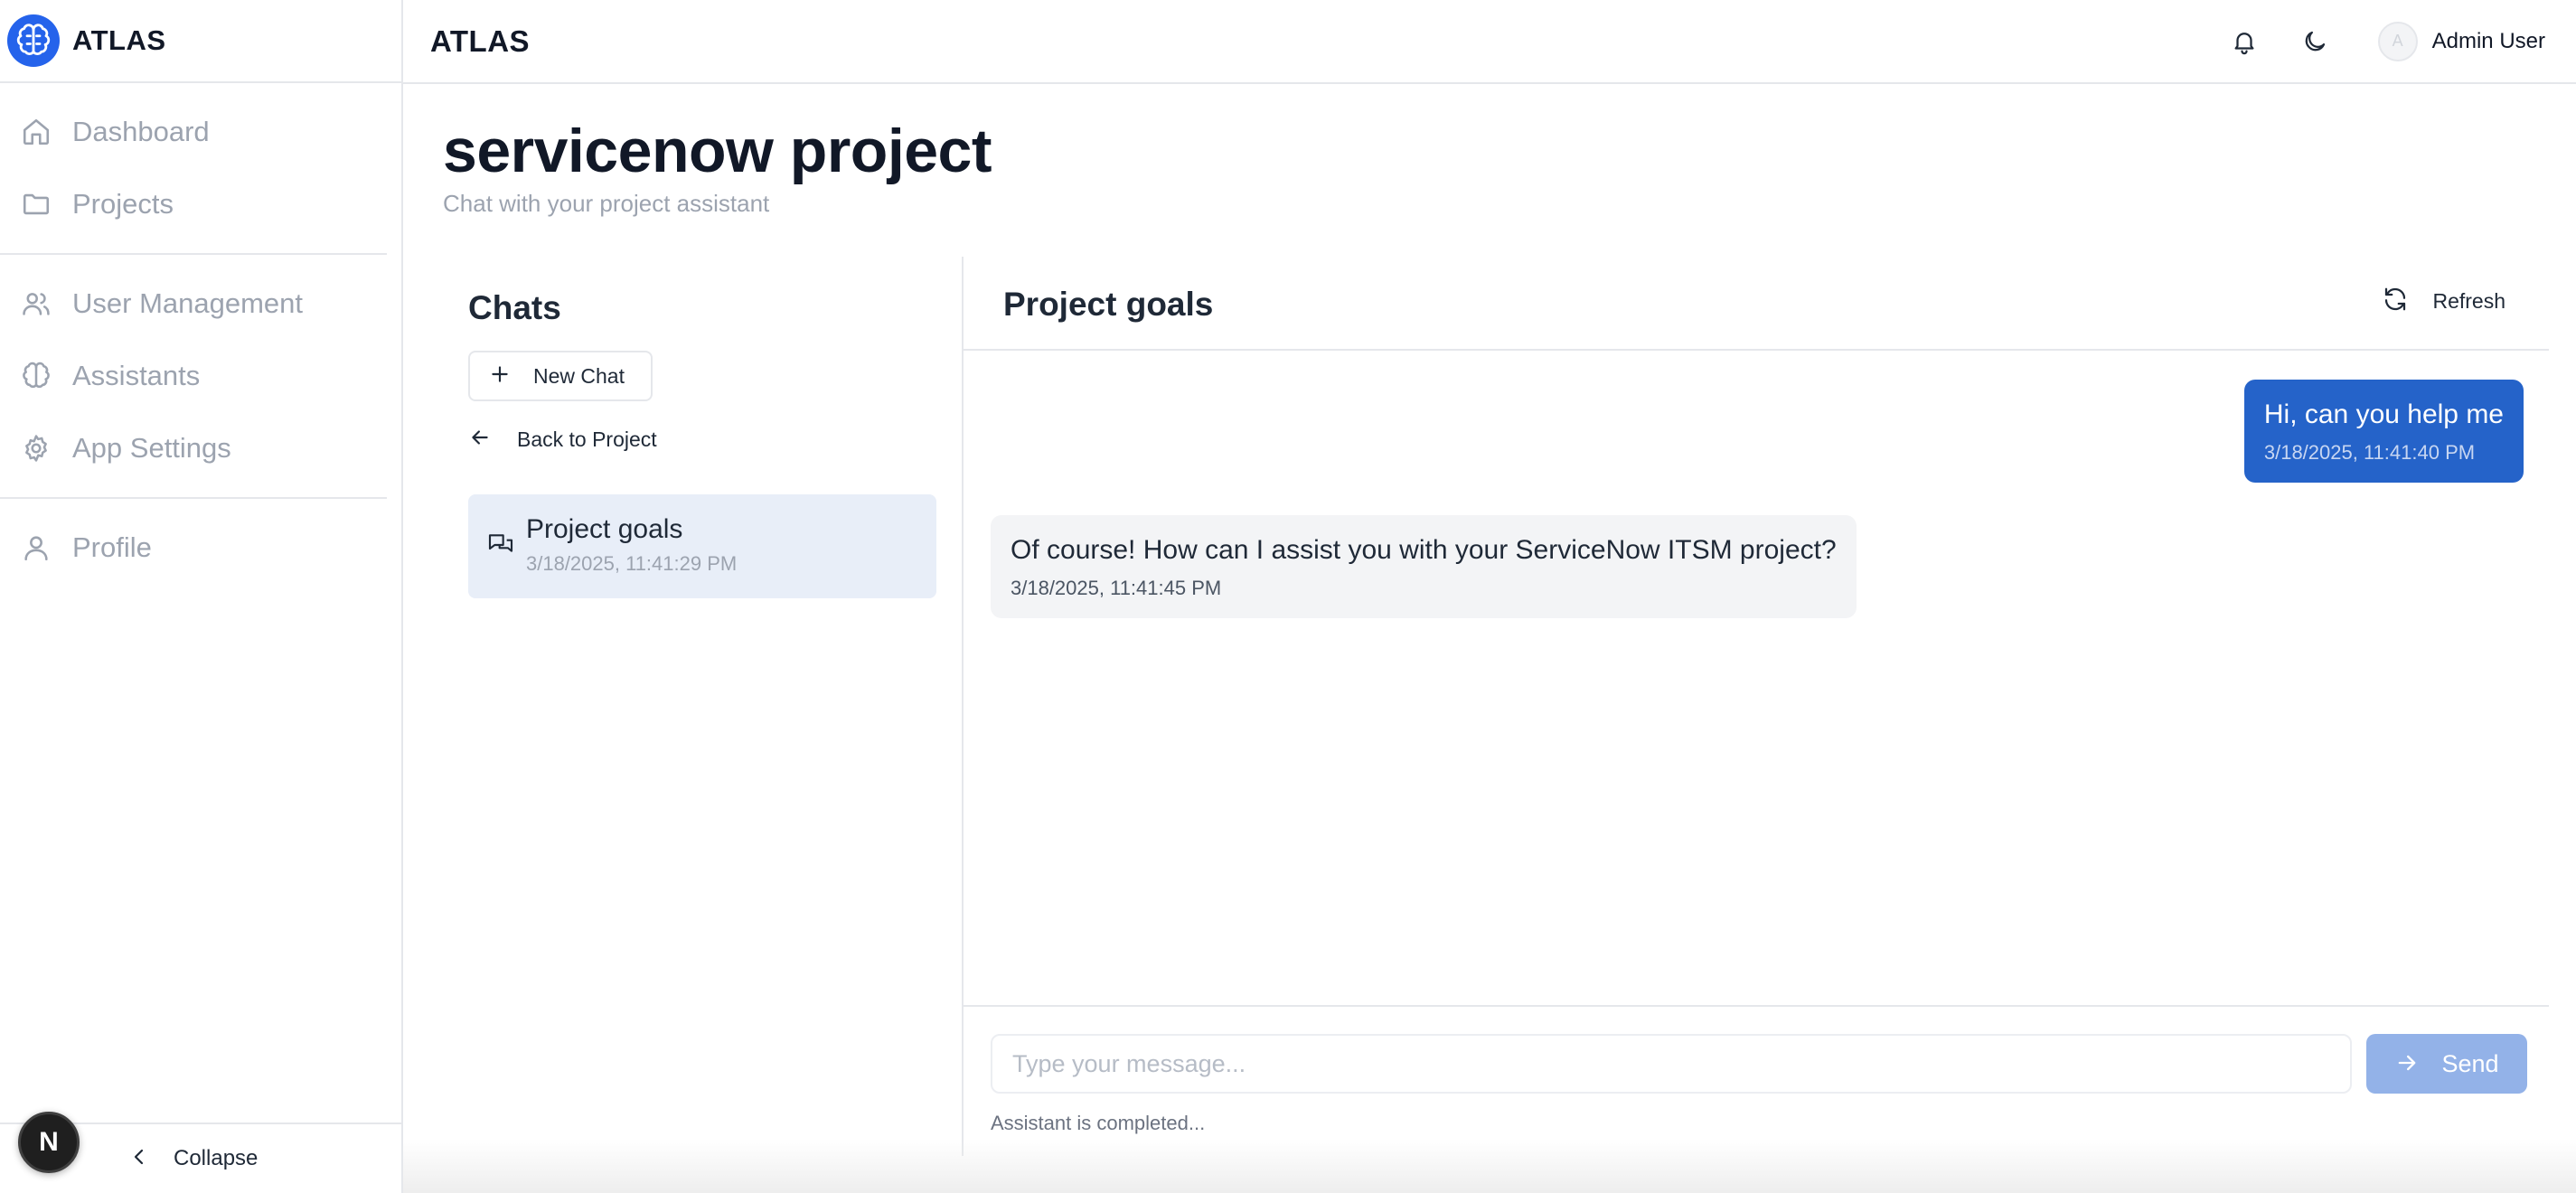  I want to click on home-icon, so click(36, 132).